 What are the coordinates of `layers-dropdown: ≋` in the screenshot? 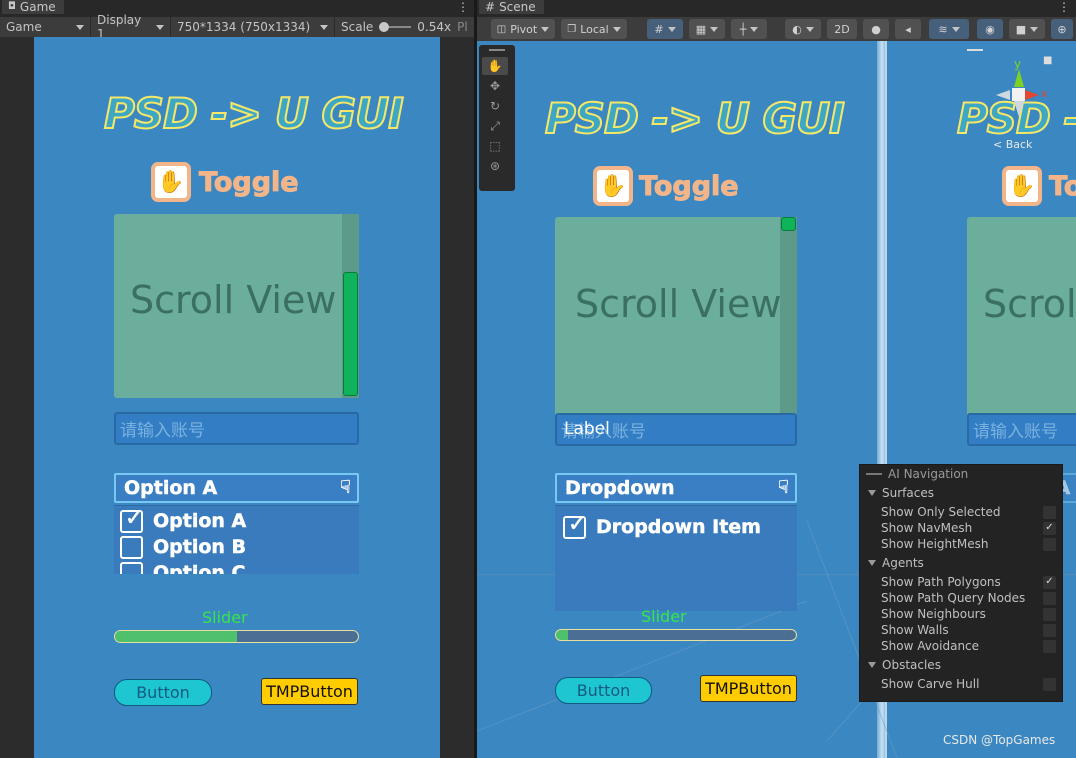 It's located at (949, 29).